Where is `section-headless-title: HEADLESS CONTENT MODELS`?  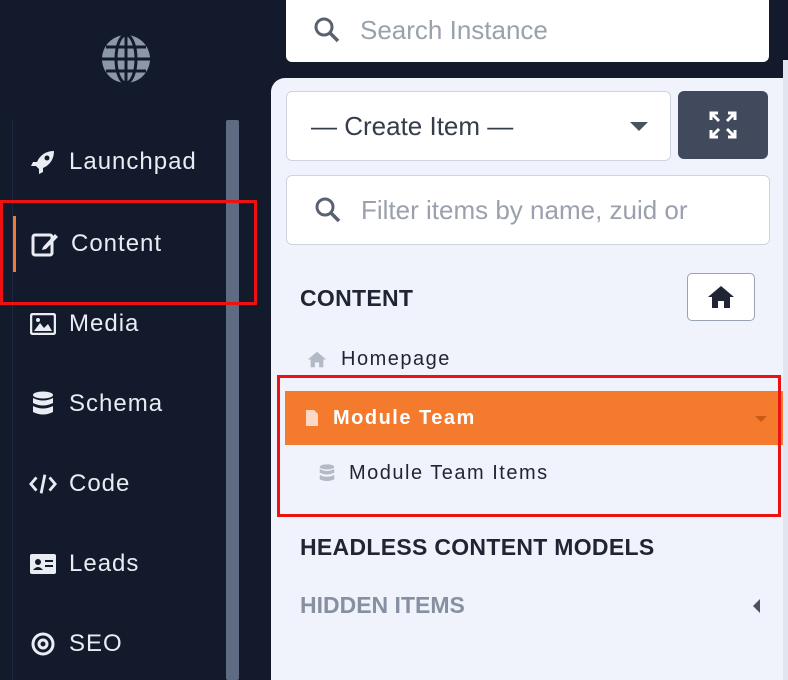 section-headless-title: HEADLESS CONTENT MODELS is located at coordinates (477, 547).